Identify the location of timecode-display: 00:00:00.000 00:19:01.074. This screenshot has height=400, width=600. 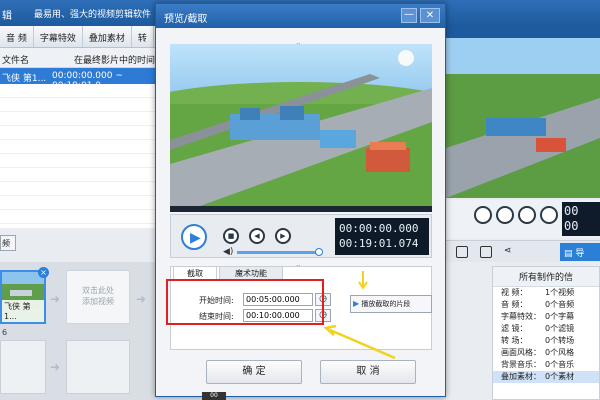
(382, 236).